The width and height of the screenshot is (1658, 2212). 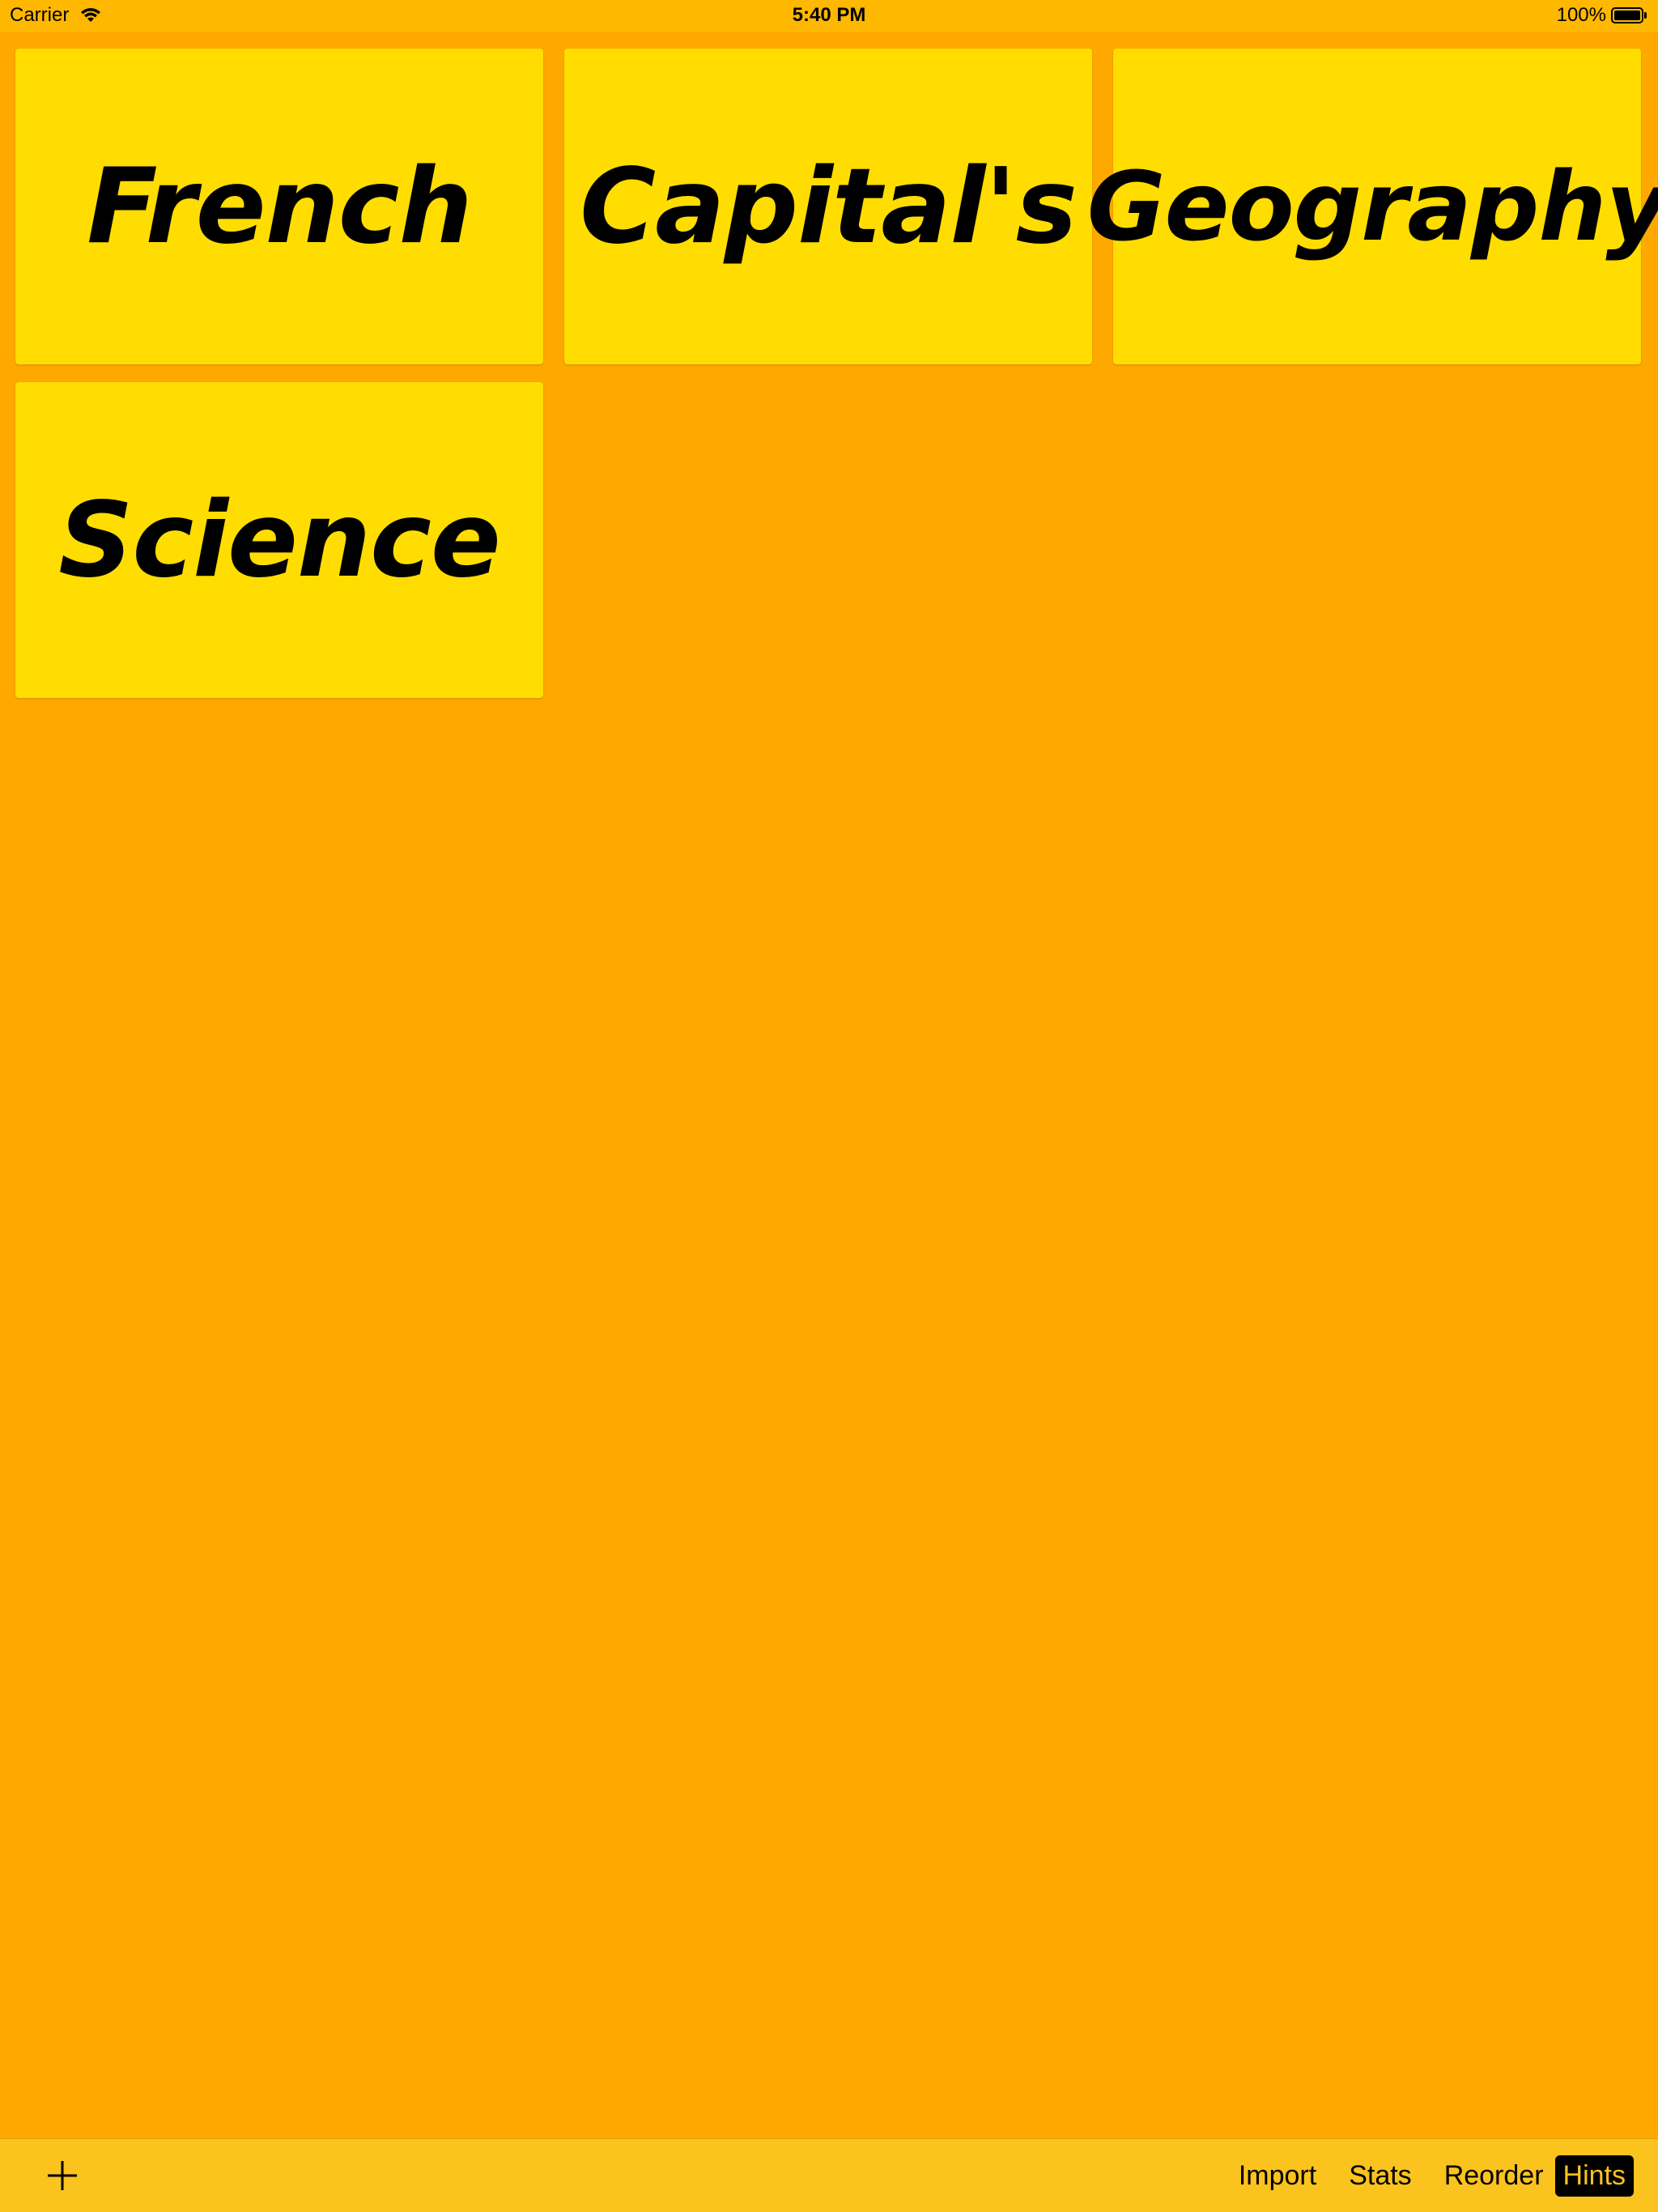 I want to click on import-button: Import, so click(x=1277, y=2176).